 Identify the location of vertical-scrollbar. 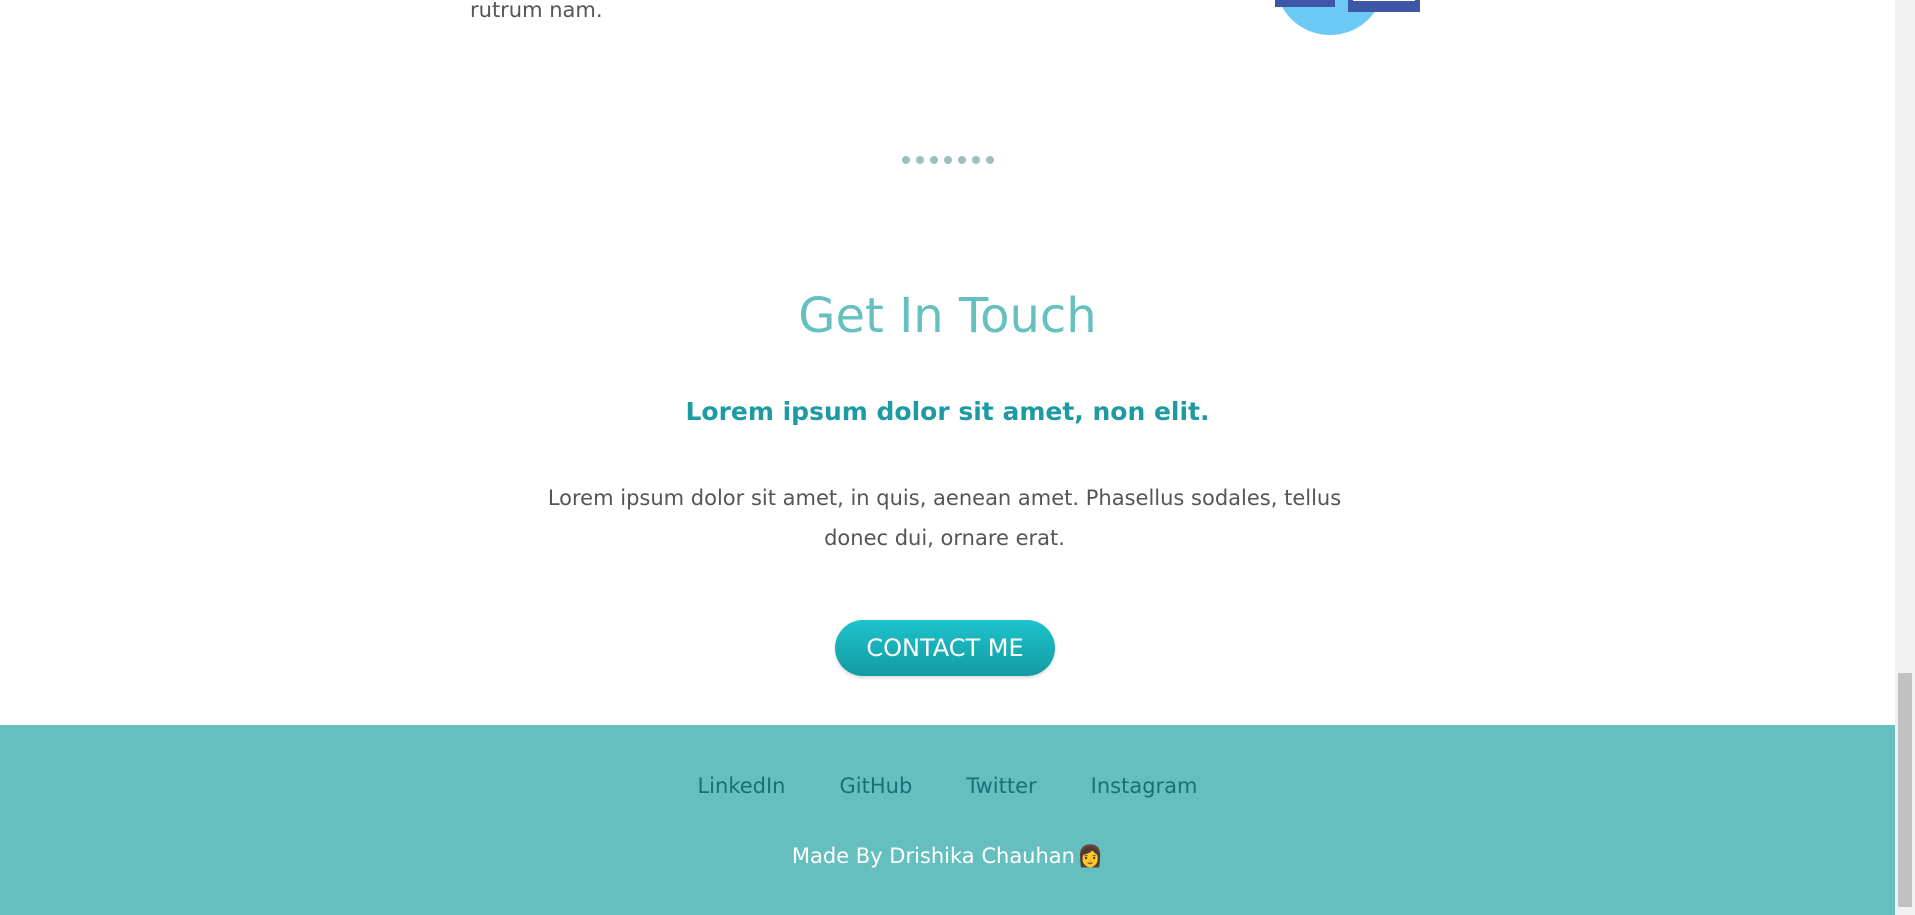
(1905, 457).